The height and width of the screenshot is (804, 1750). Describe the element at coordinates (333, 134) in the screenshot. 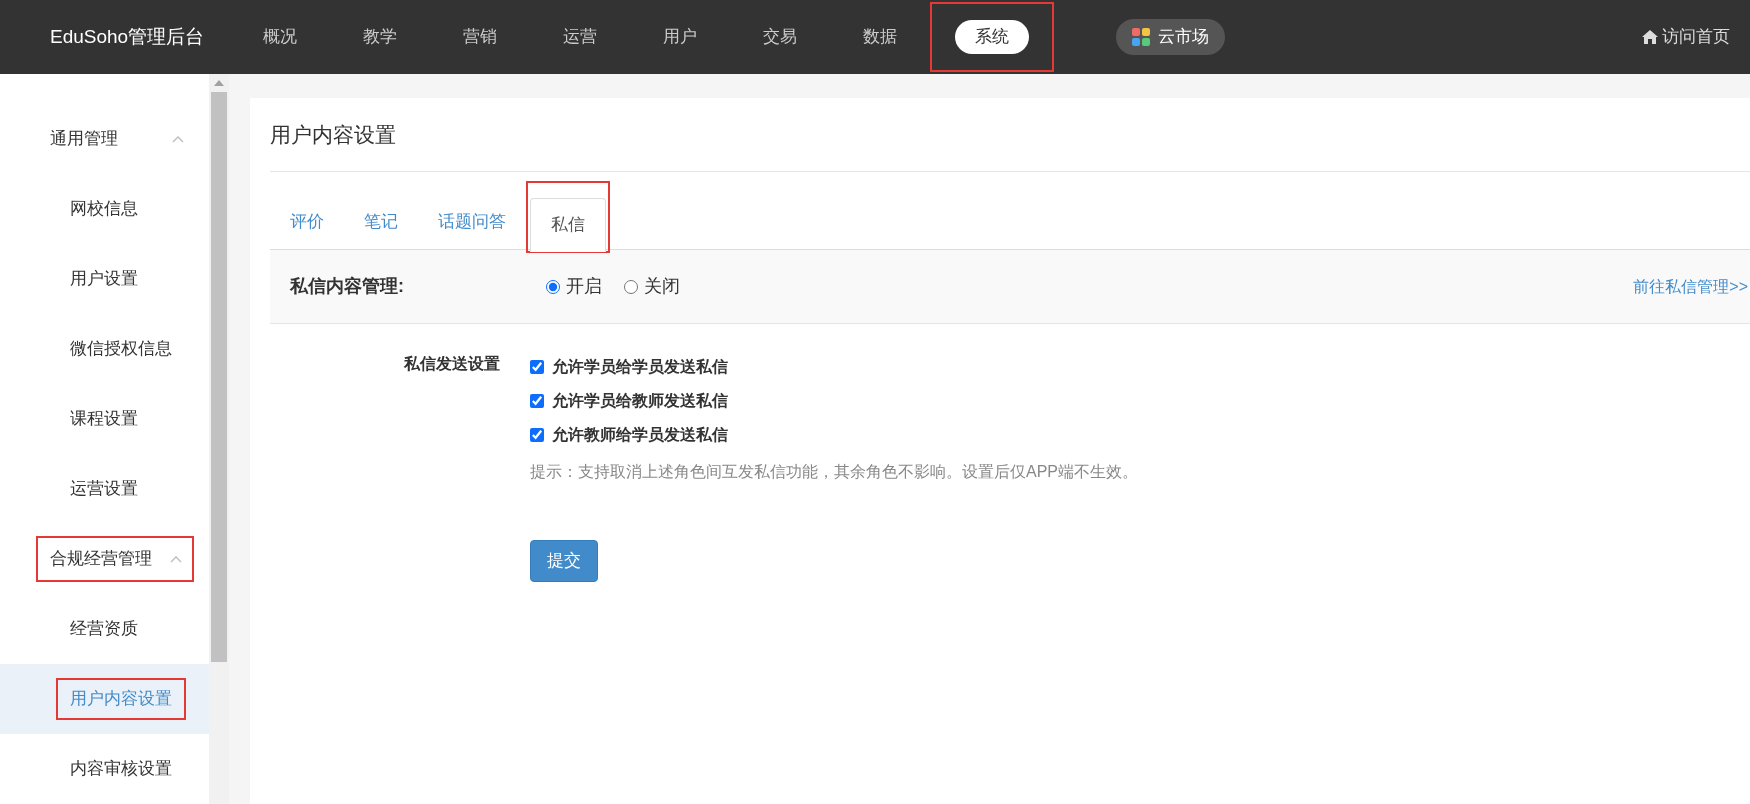

I see `page-title: 用户内容设置` at that location.